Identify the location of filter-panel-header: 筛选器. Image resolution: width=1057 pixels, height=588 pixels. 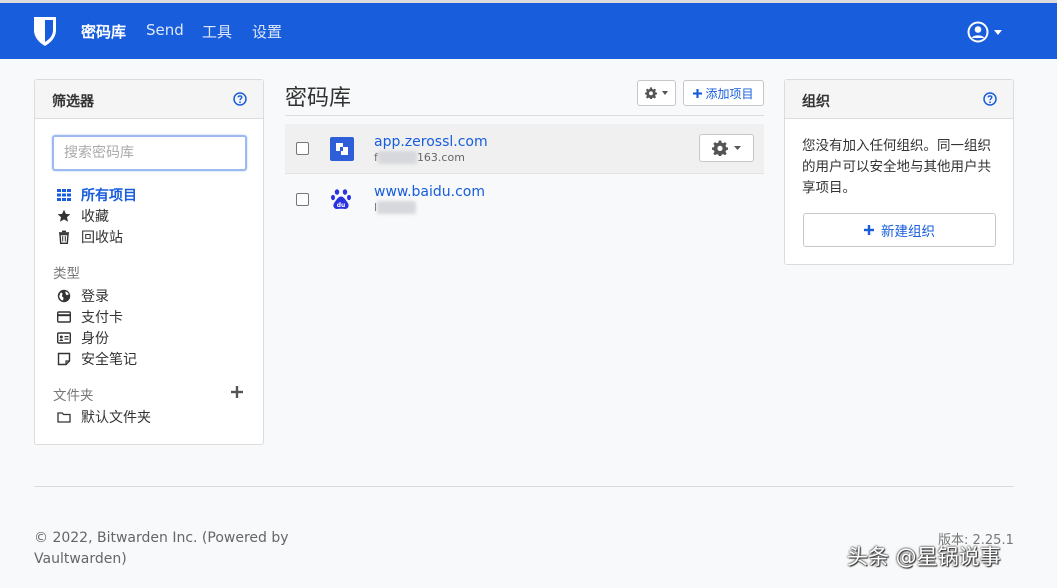
(149, 99).